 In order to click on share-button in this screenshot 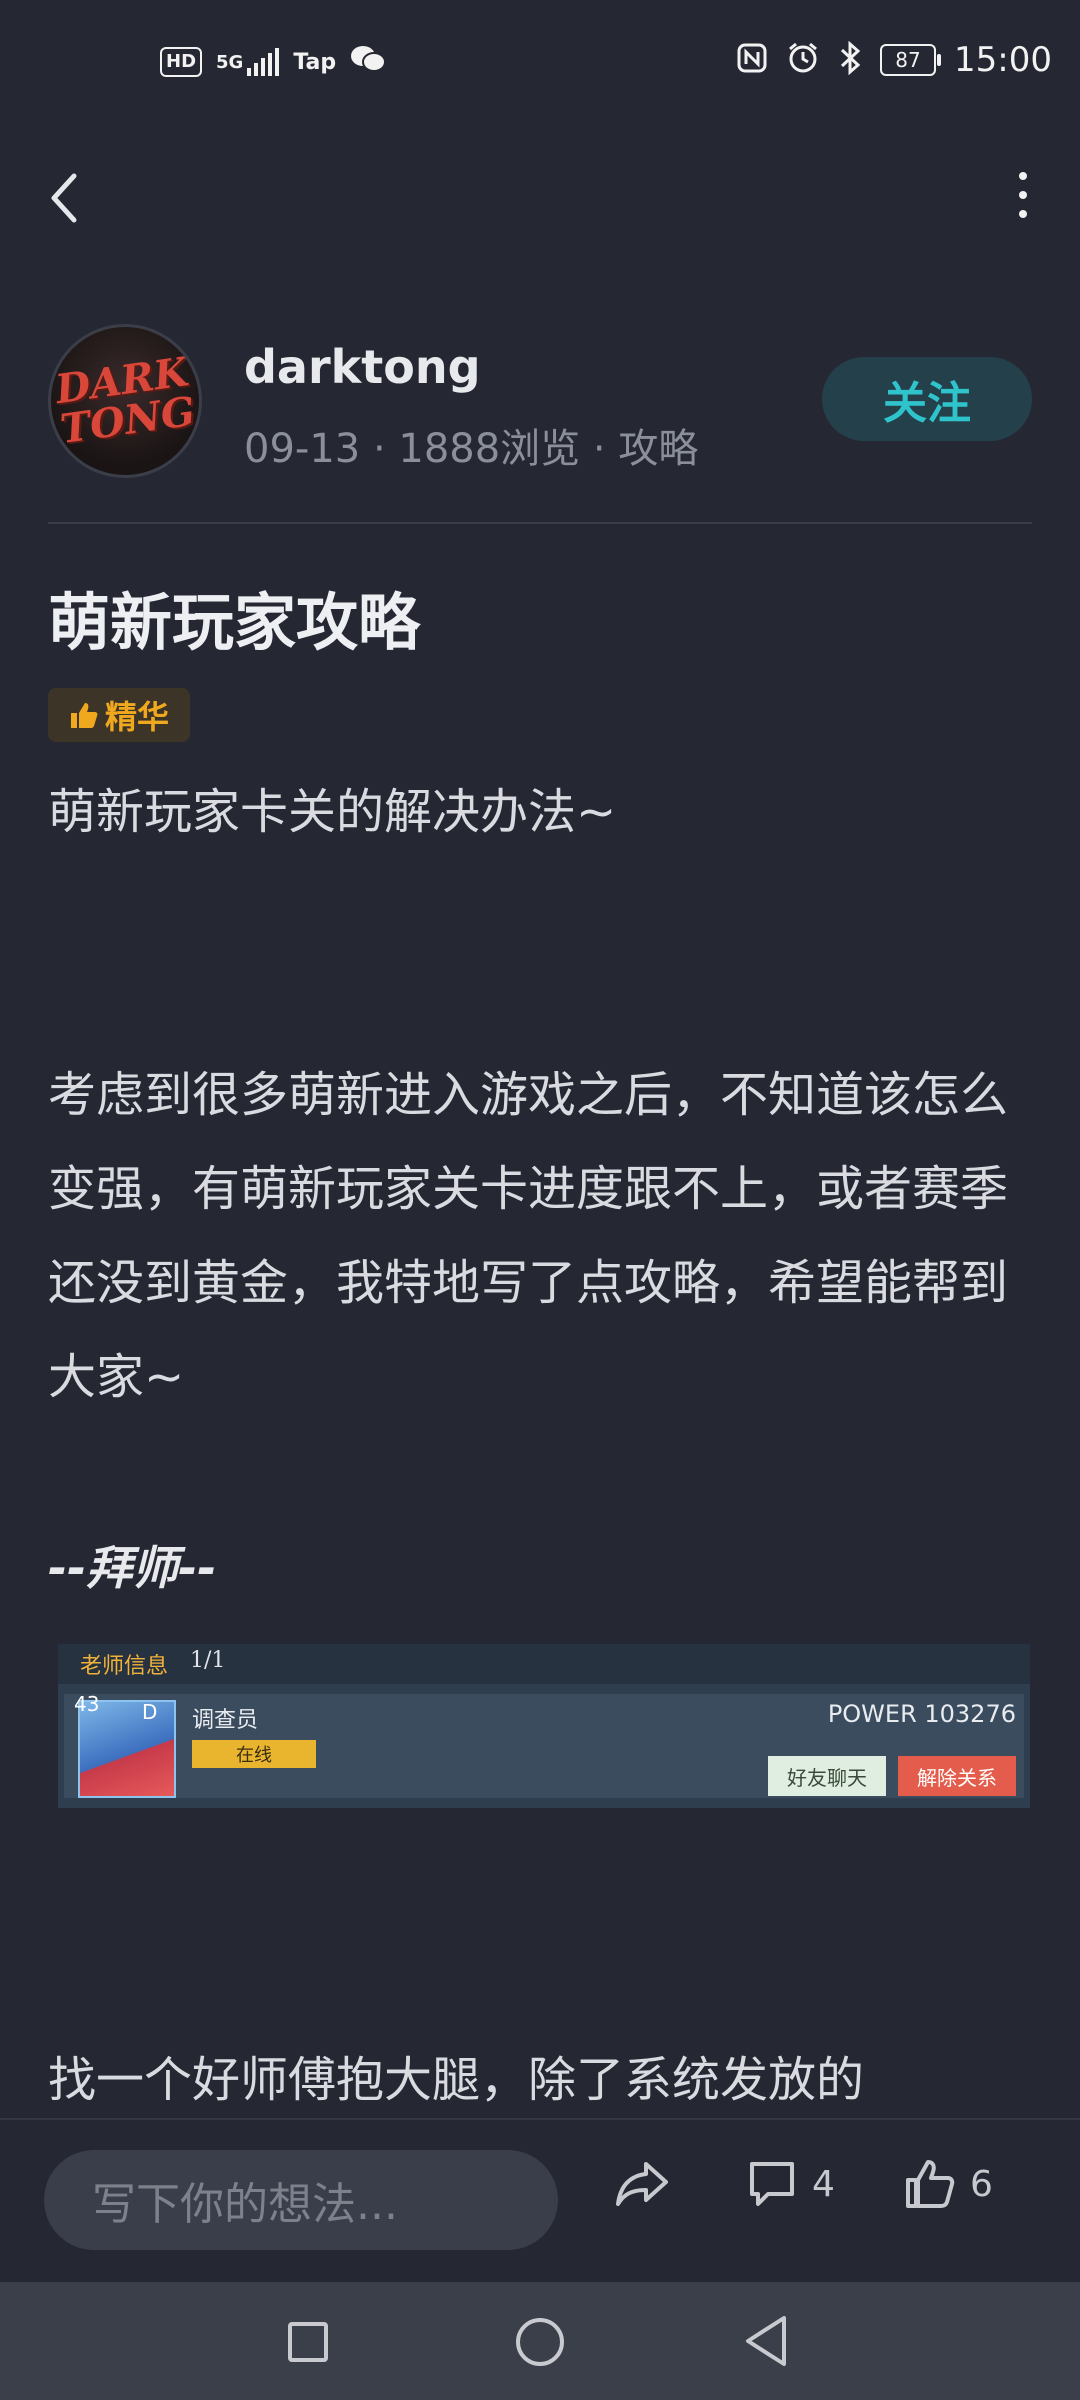, I will do `click(642, 2184)`.